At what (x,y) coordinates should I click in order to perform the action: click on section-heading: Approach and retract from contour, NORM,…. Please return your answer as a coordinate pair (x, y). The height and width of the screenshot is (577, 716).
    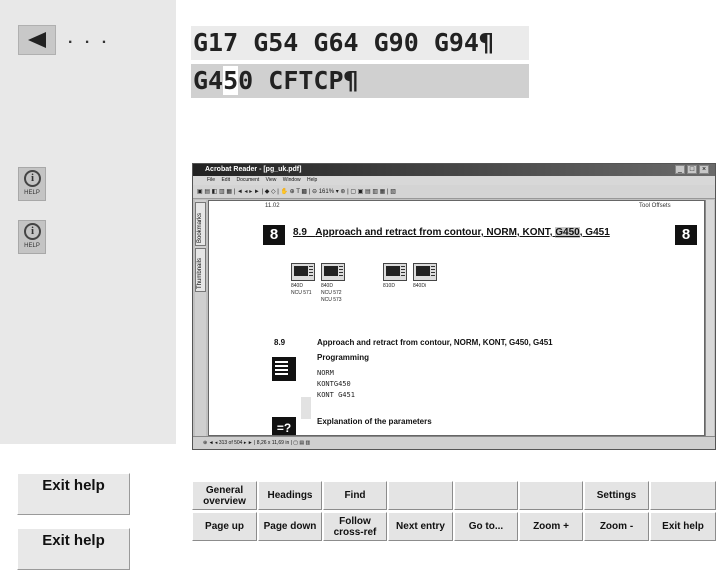
    Looking at the image, I should click on (435, 342).